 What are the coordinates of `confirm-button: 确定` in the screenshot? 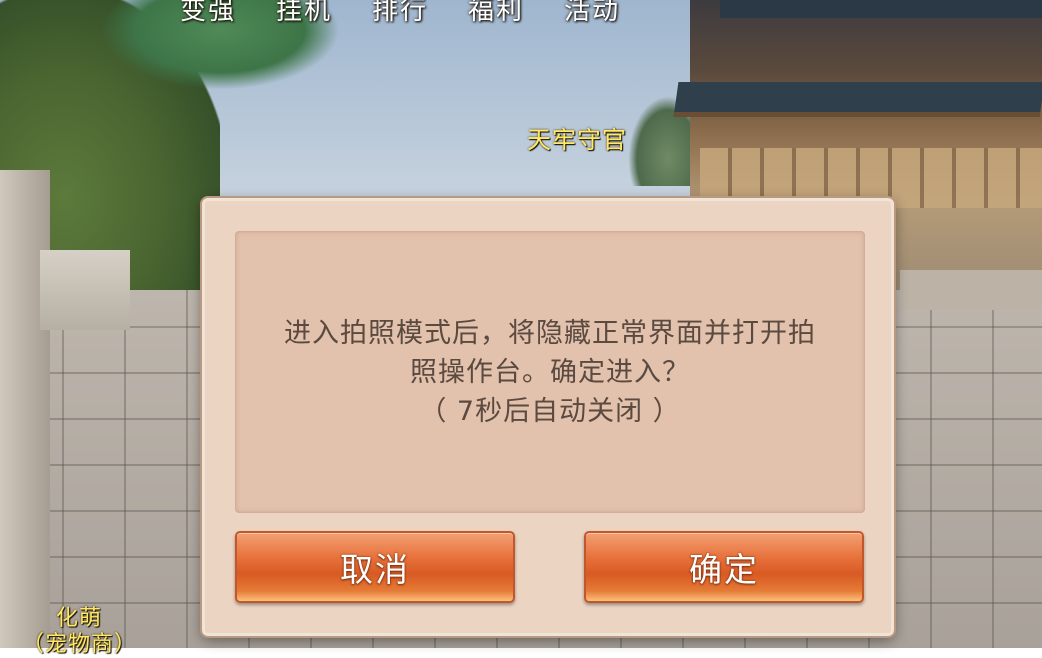 It's located at (724, 567).